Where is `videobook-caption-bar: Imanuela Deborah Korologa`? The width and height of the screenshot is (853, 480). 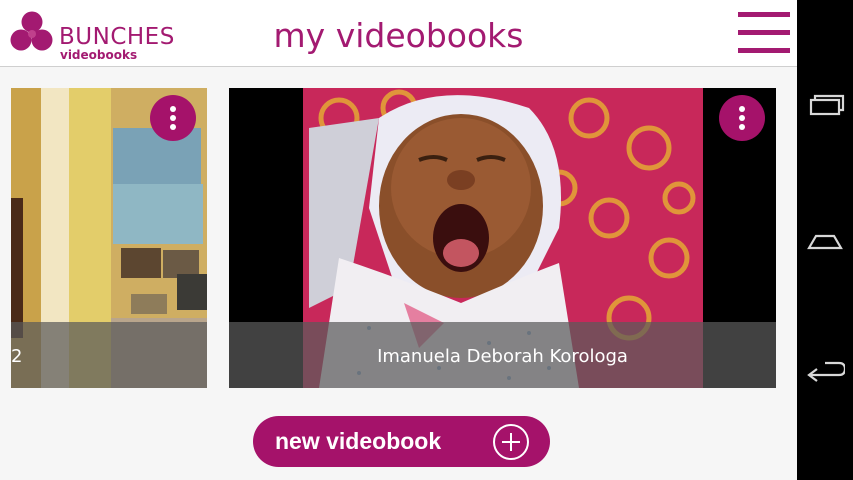
videobook-caption-bar: Imanuela Deborah Korologa is located at coordinates (502, 355).